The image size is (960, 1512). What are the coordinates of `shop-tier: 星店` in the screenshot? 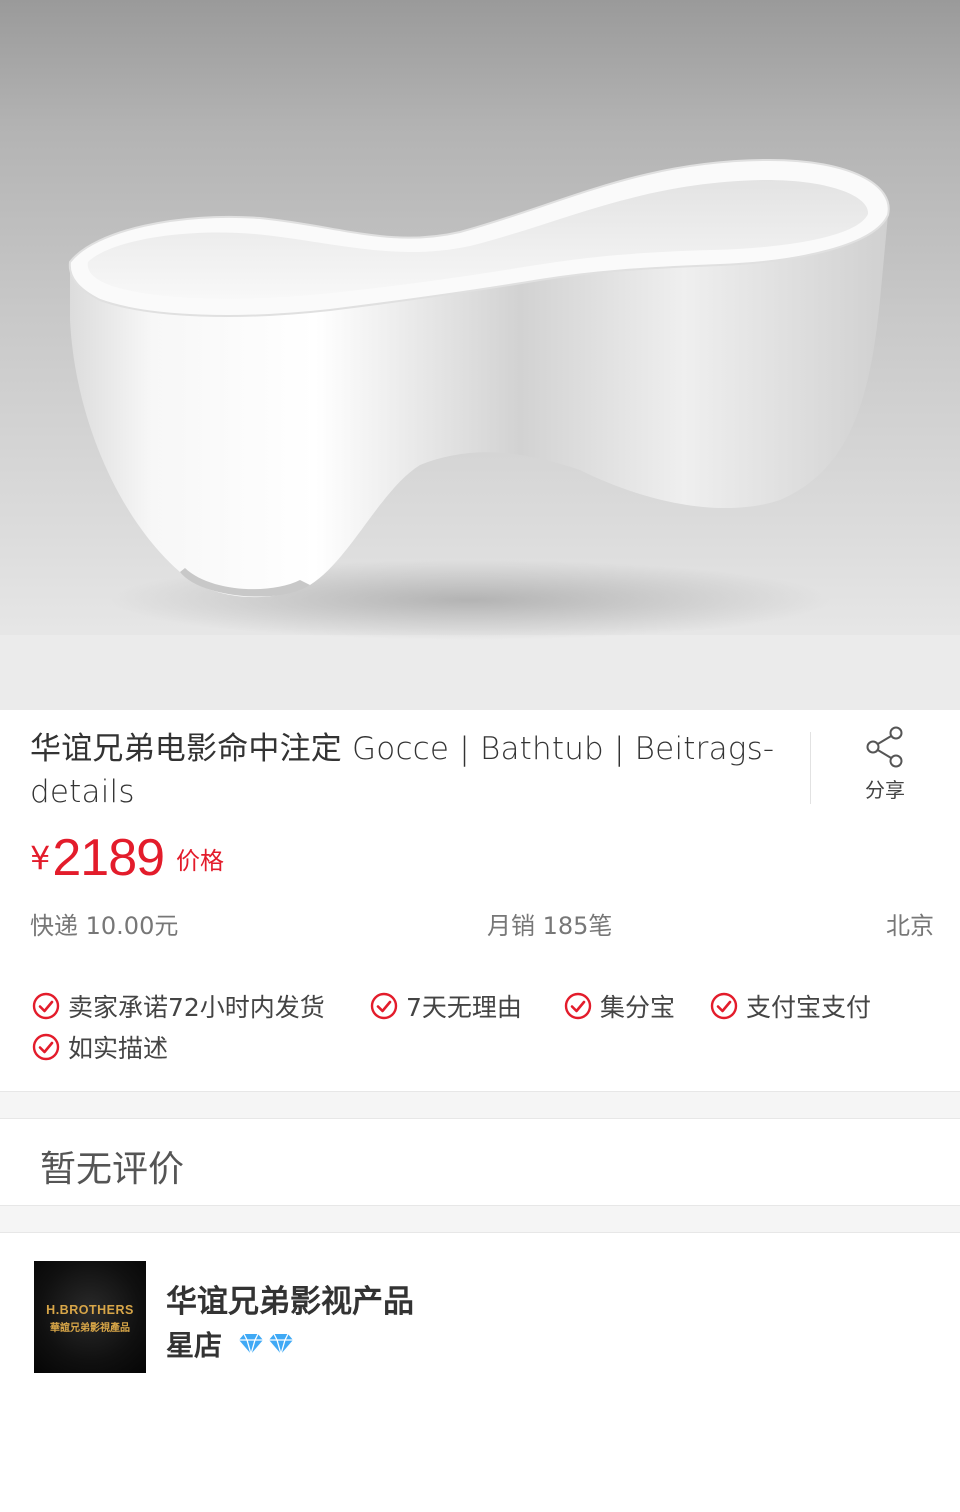 It's located at (230, 1344).